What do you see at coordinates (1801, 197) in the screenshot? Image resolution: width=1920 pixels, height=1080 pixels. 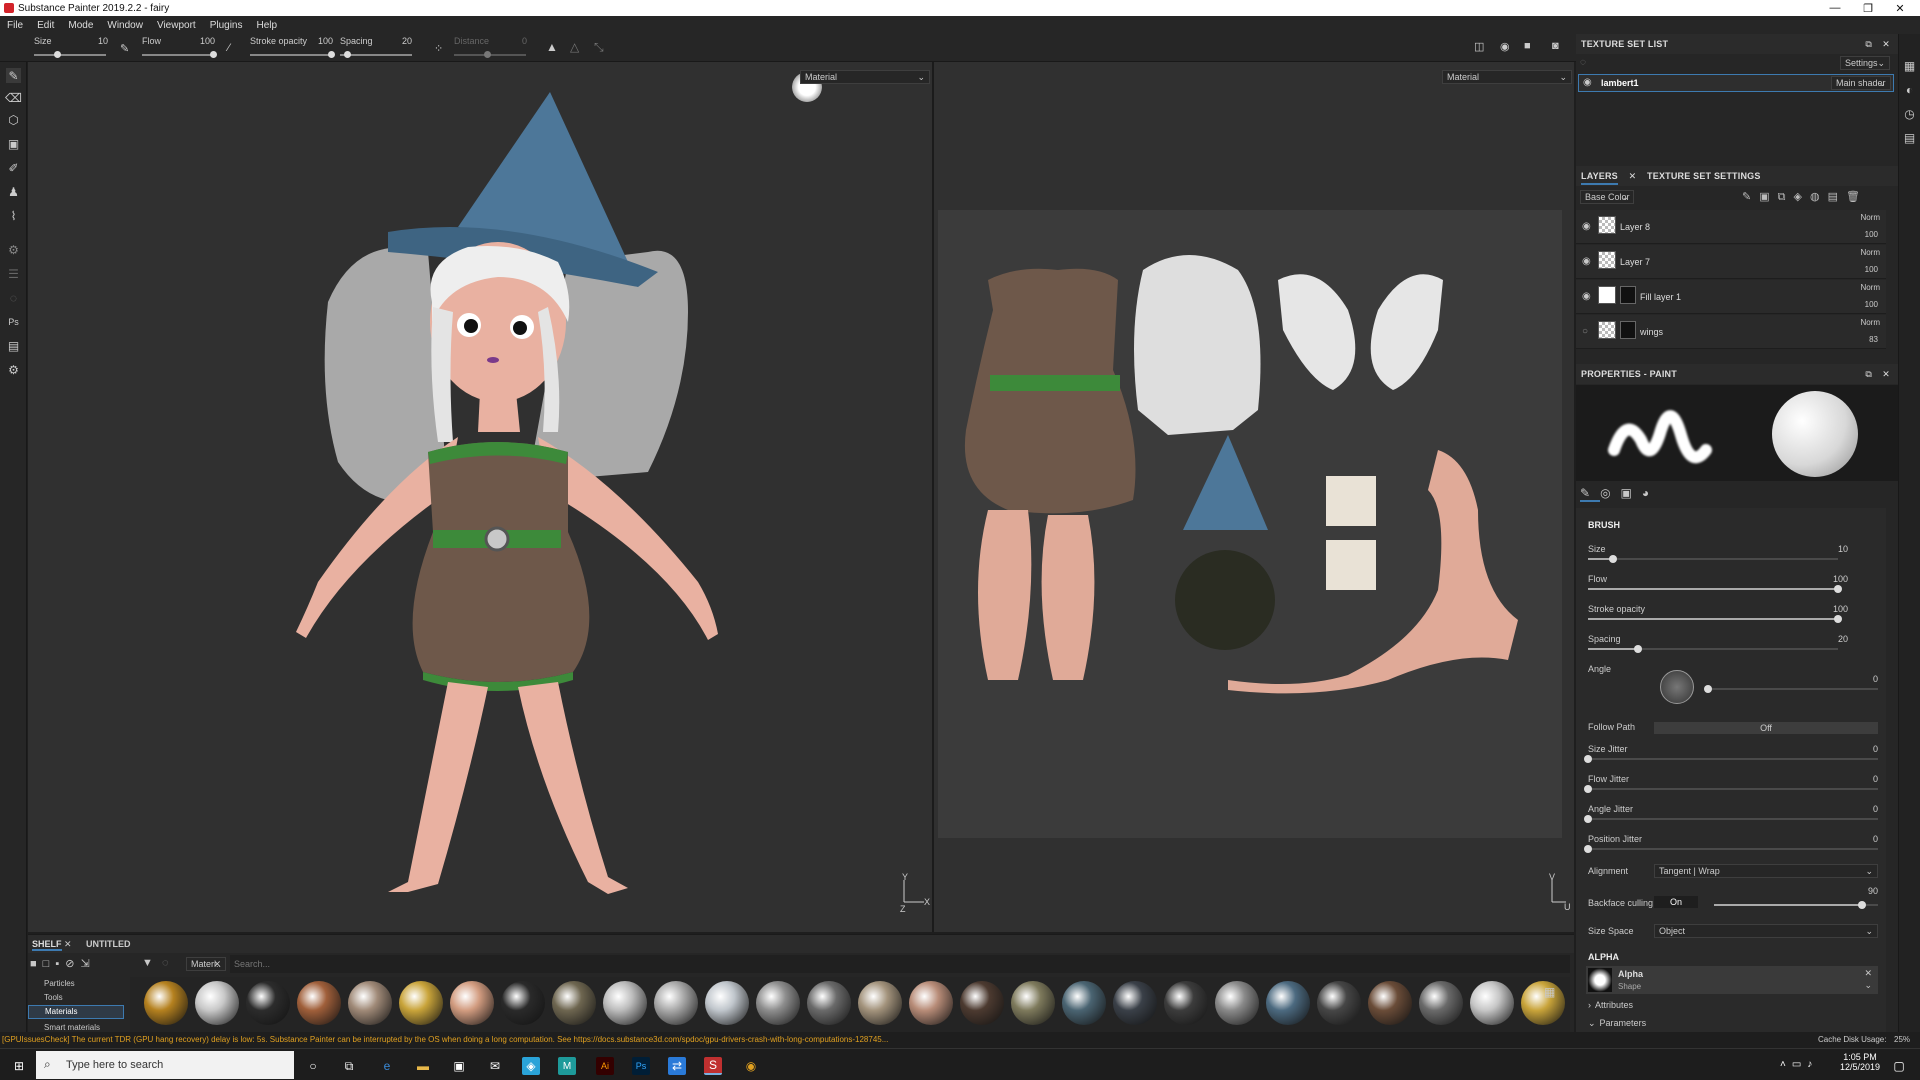 I see `add-fill-layer-icon: ◈` at bounding box center [1801, 197].